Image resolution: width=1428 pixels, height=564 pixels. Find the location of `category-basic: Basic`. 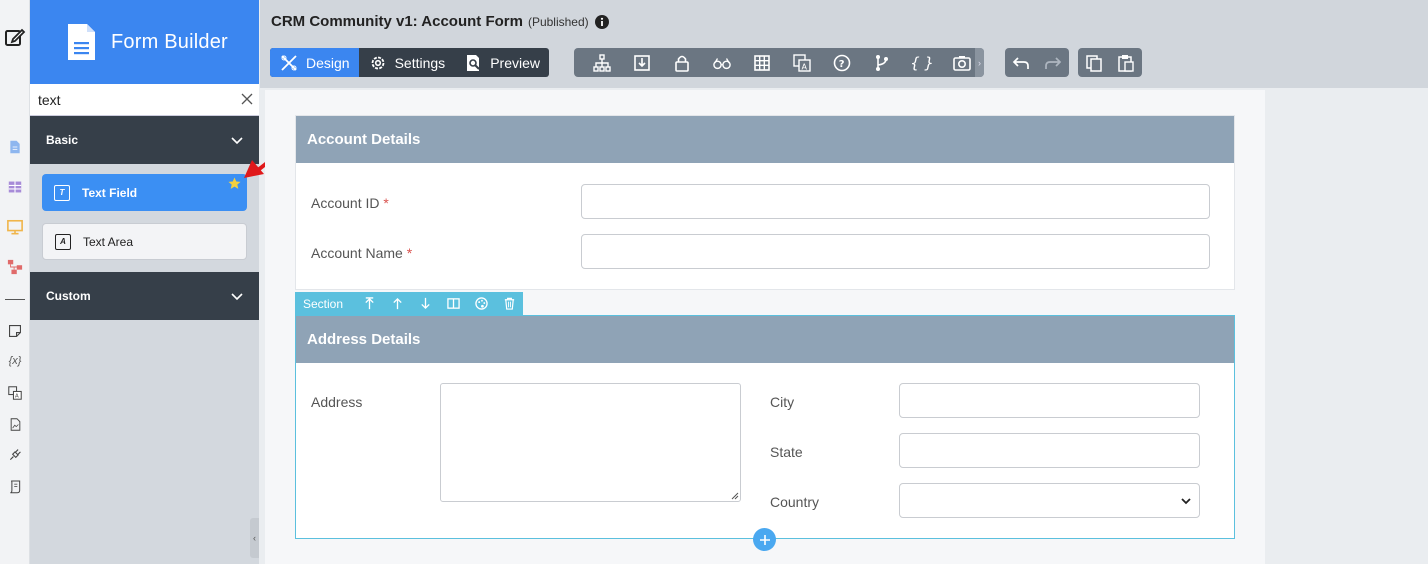

category-basic: Basic is located at coordinates (144, 140).